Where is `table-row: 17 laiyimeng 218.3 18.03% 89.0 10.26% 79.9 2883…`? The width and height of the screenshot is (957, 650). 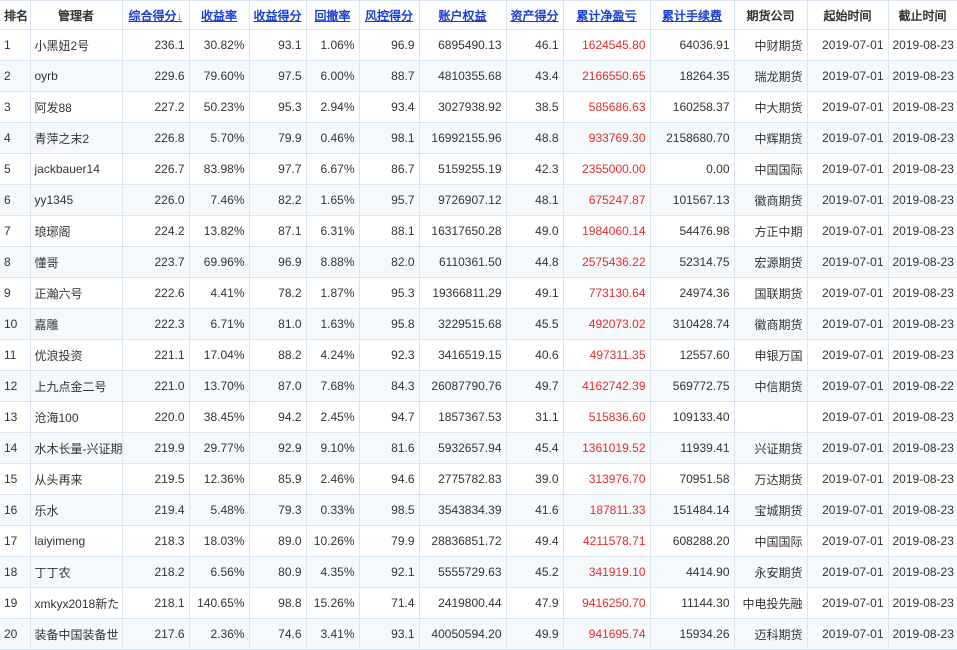 table-row: 17 laiyimeng 218.3 18.03% 89.0 10.26% 79.9 2883… is located at coordinates (478, 541).